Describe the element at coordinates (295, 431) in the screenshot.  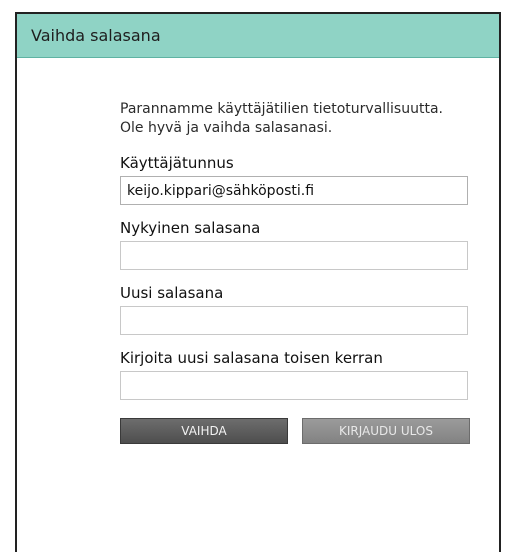
I see `button-row: VAIHDA KIRJAUDU ULOS` at that location.